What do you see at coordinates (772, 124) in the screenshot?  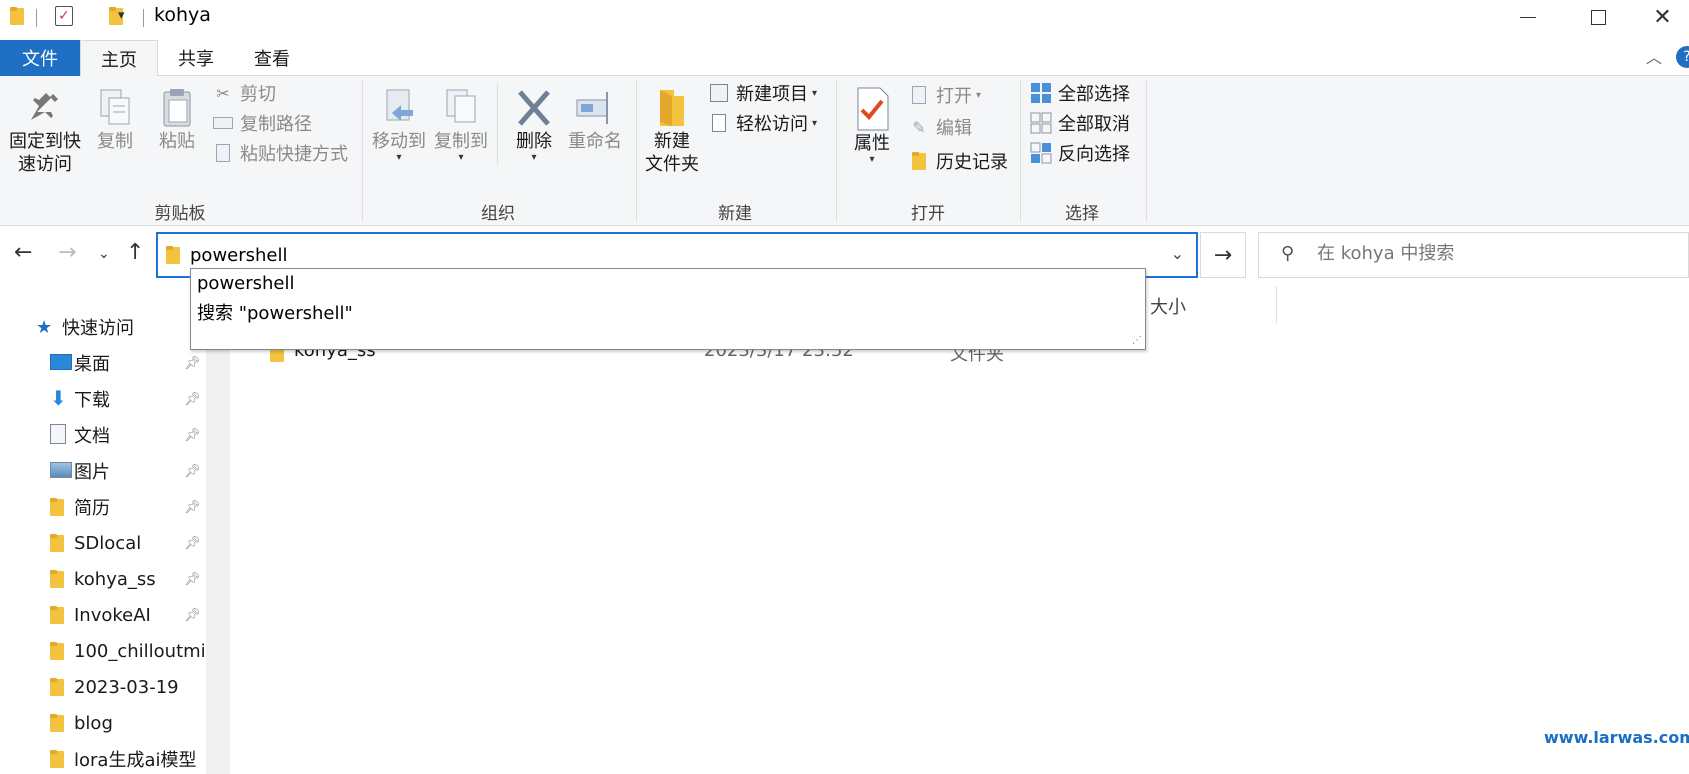 I see `easy-access-label: 轻松访问` at bounding box center [772, 124].